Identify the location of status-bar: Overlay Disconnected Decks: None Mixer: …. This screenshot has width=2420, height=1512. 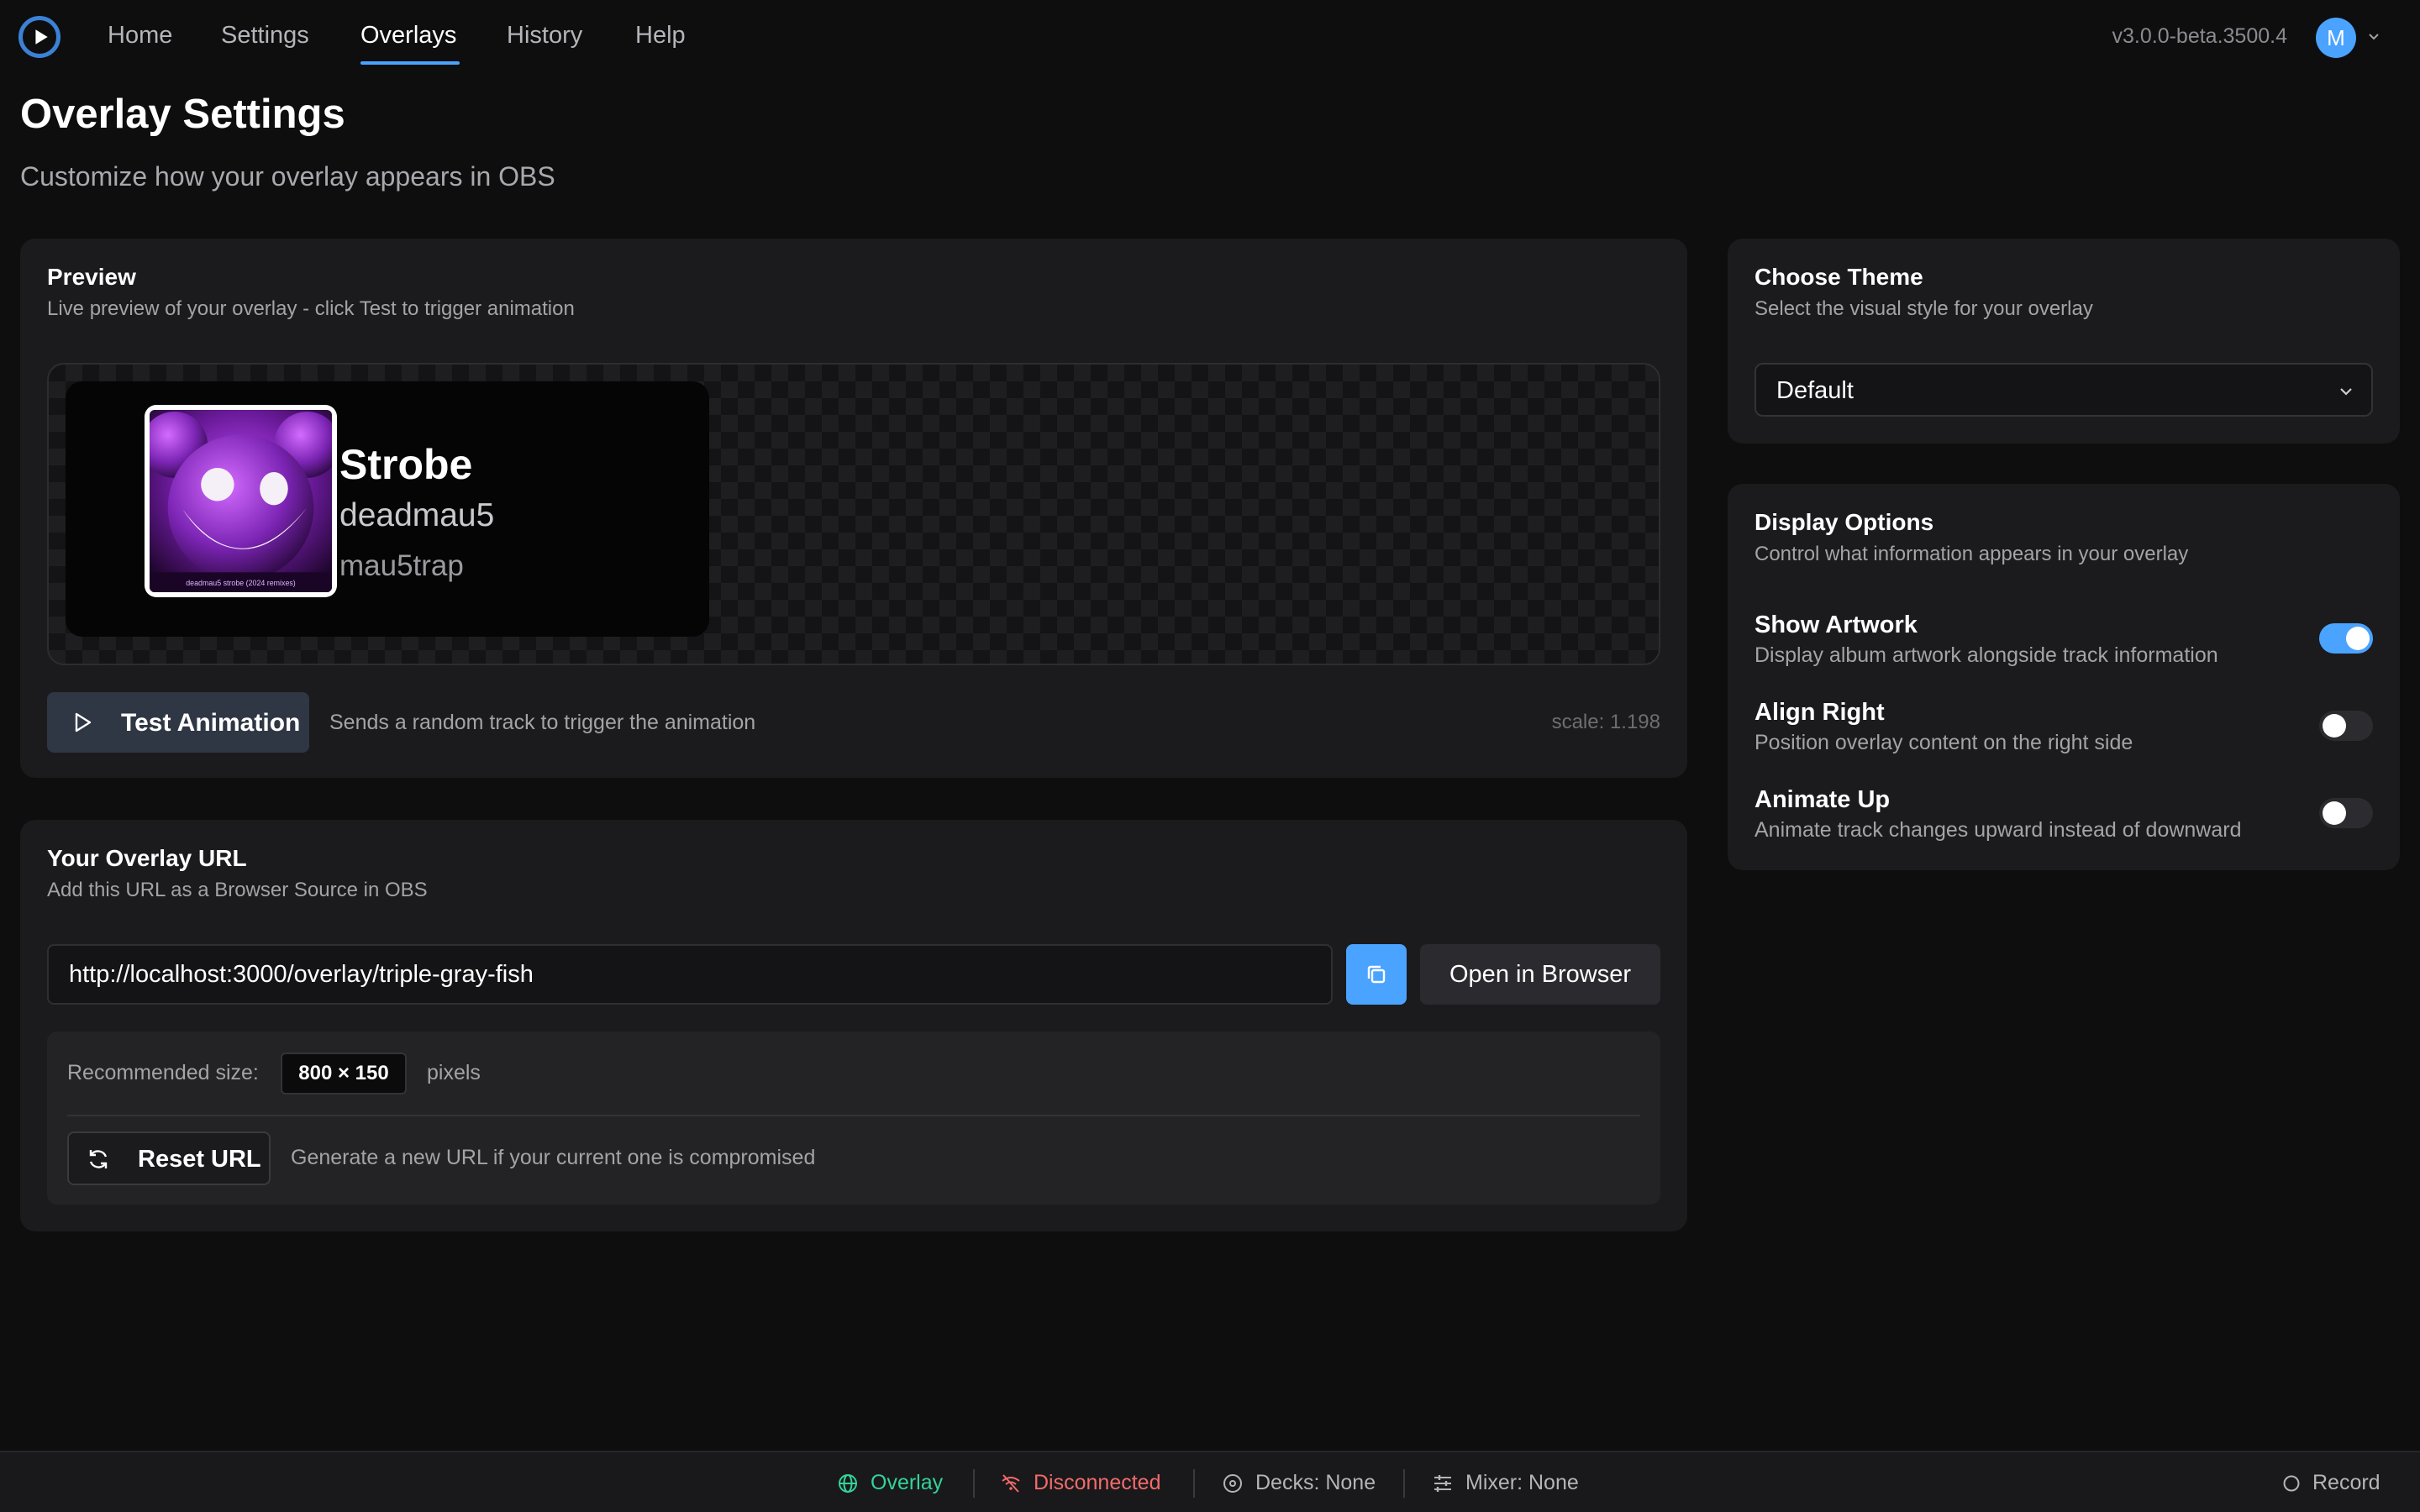
(1210, 1481).